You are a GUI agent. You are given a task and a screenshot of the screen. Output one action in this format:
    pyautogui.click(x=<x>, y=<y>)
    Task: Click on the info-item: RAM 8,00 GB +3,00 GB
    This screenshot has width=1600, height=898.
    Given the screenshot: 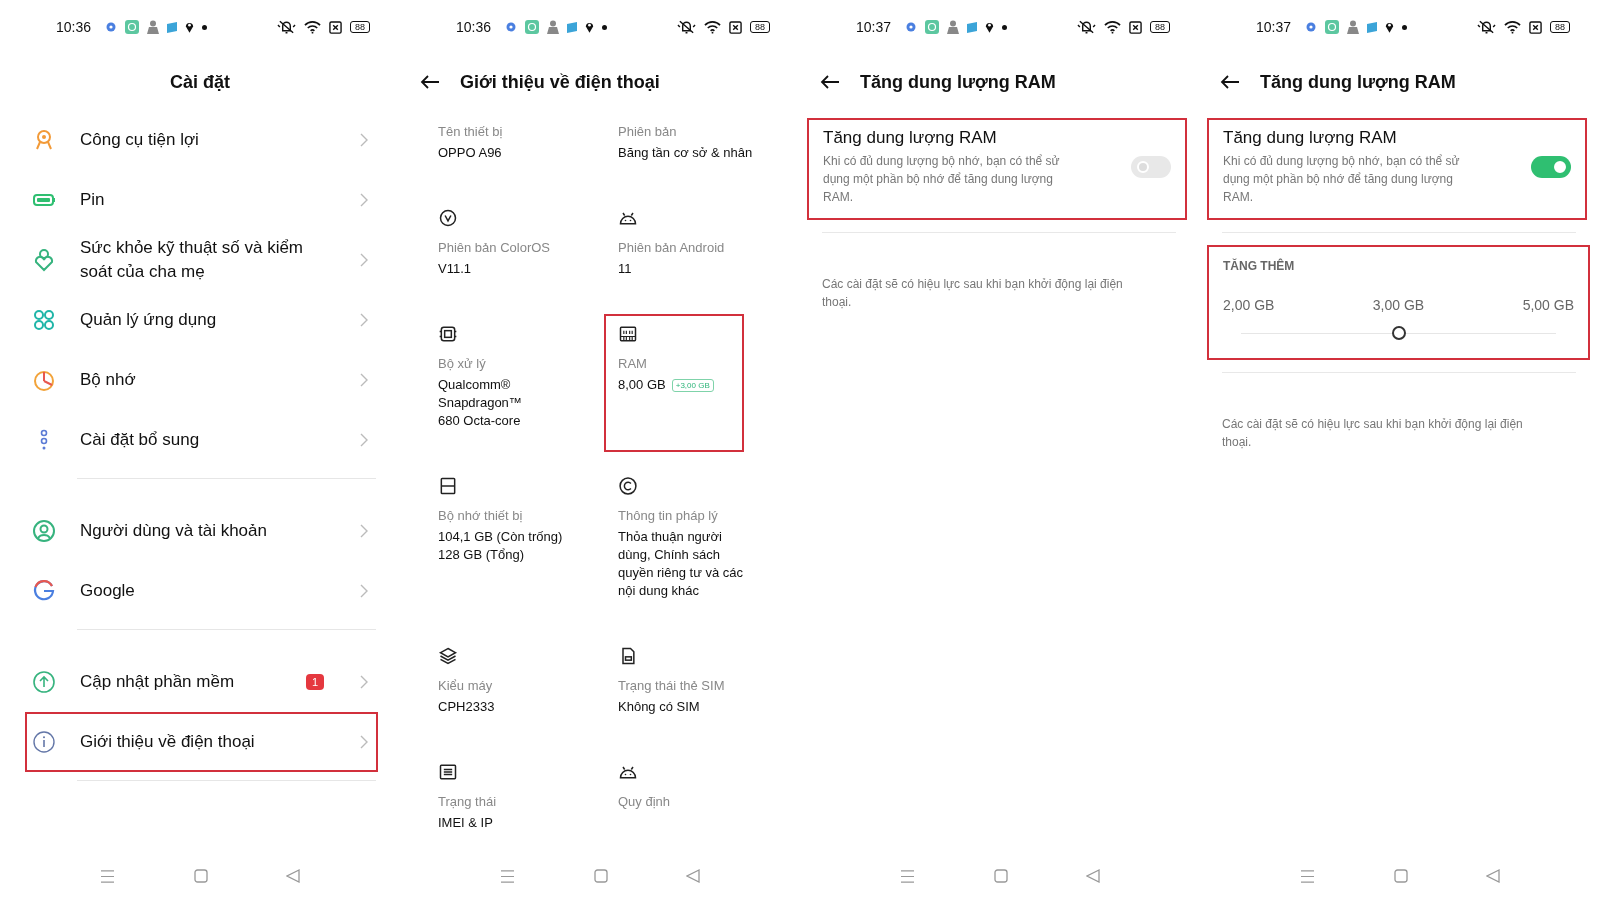 What is the action you would take?
    pyautogui.click(x=674, y=383)
    